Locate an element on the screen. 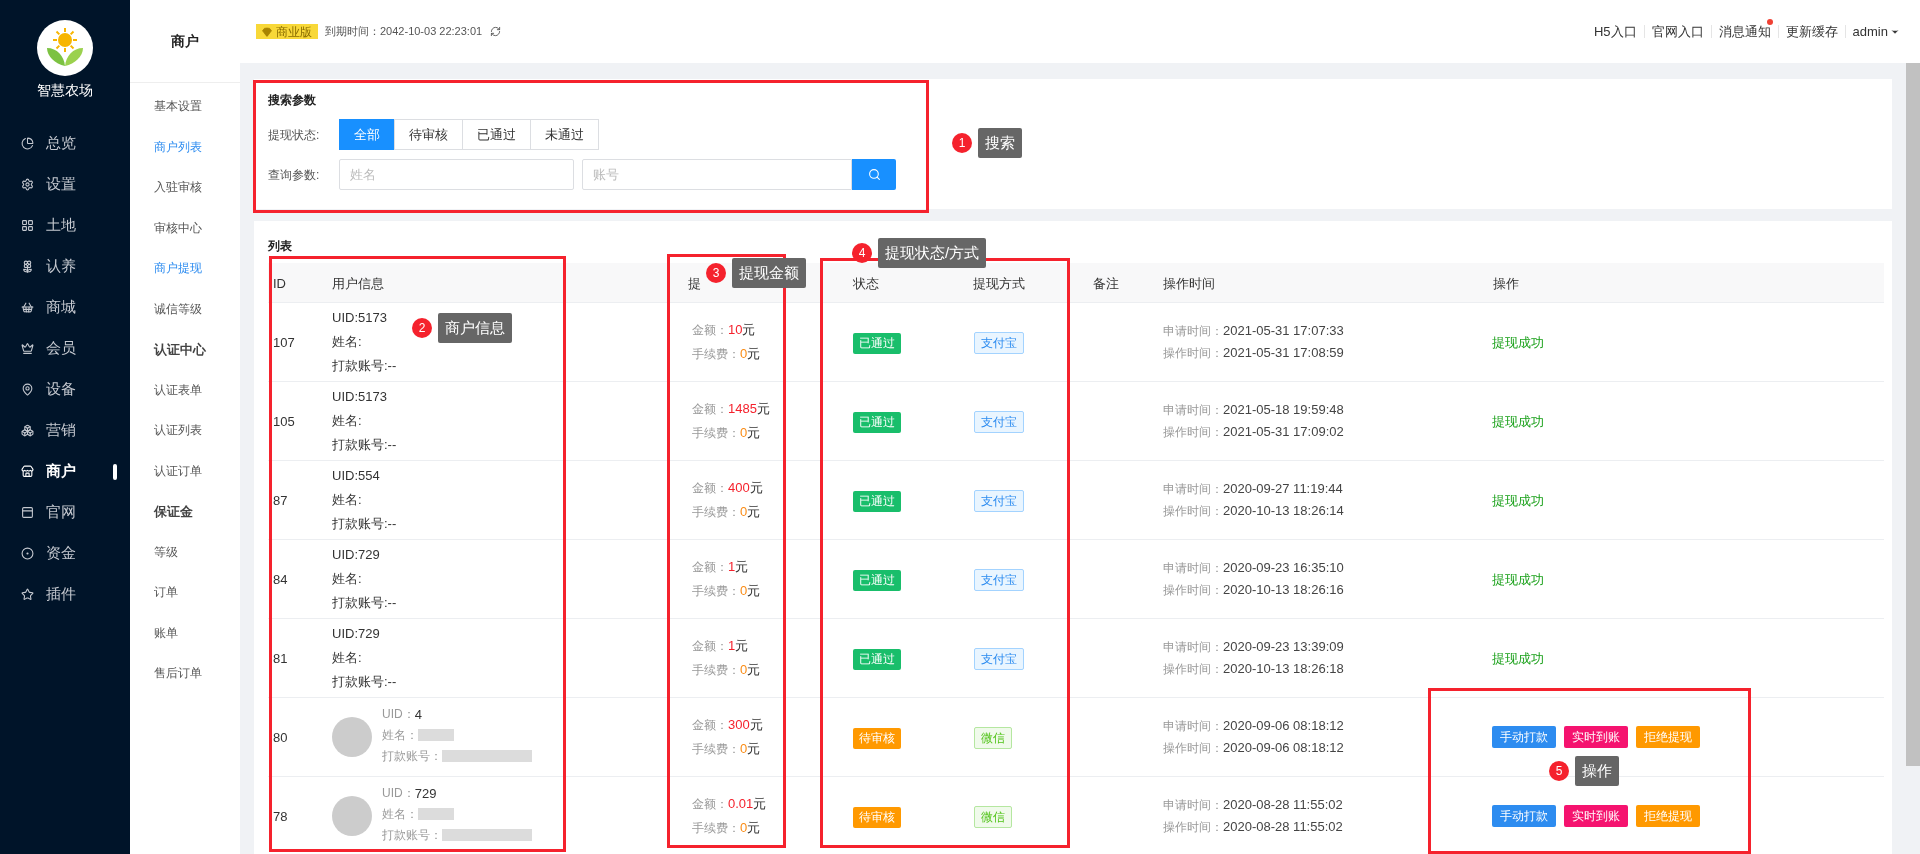  pin-icon is located at coordinates (27, 389).